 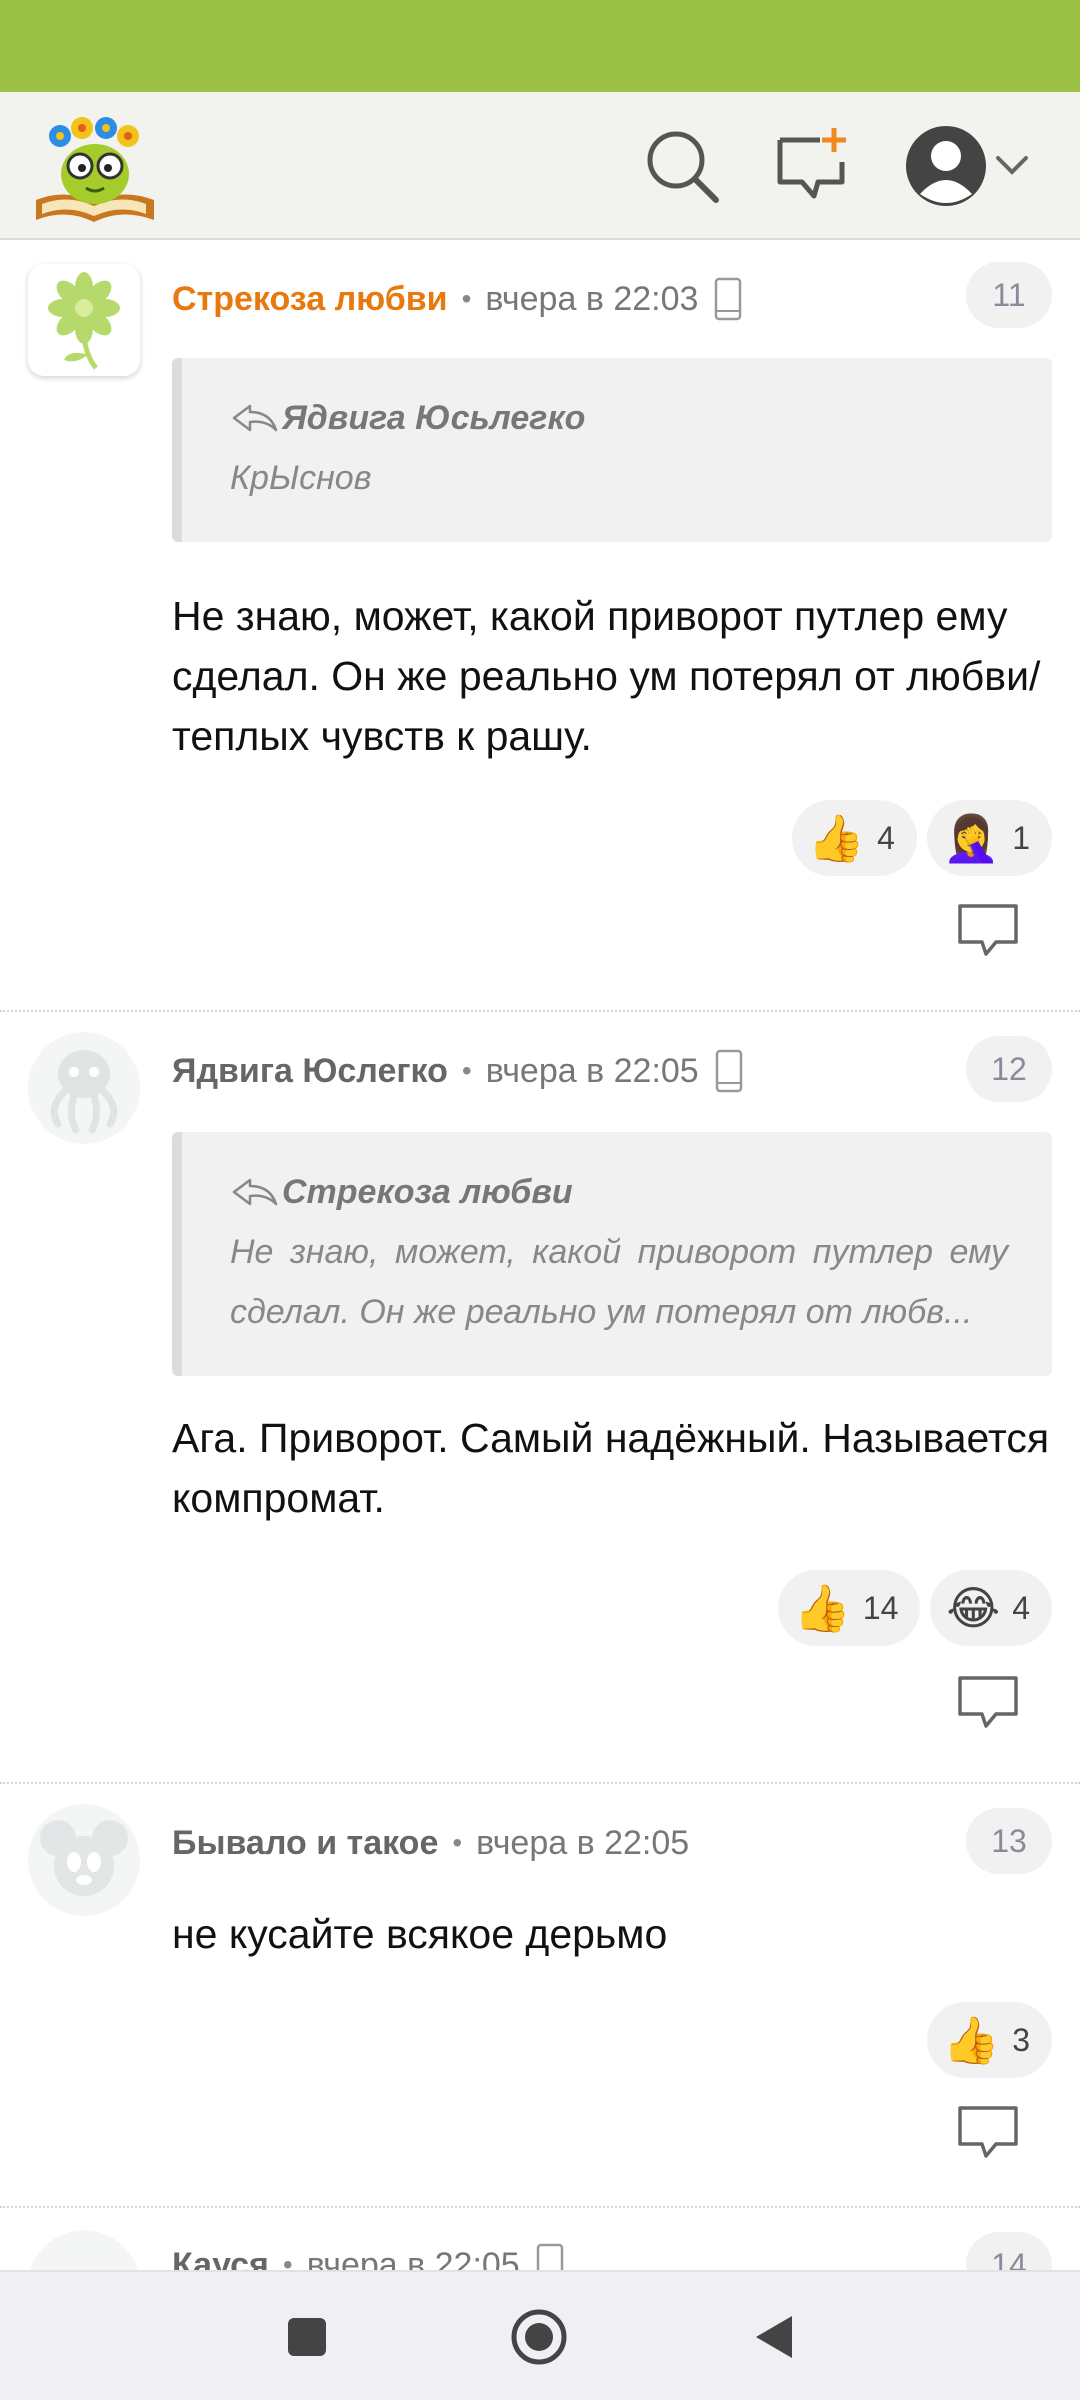 What do you see at coordinates (1012, 165) in the screenshot?
I see `chevron-down-icon` at bounding box center [1012, 165].